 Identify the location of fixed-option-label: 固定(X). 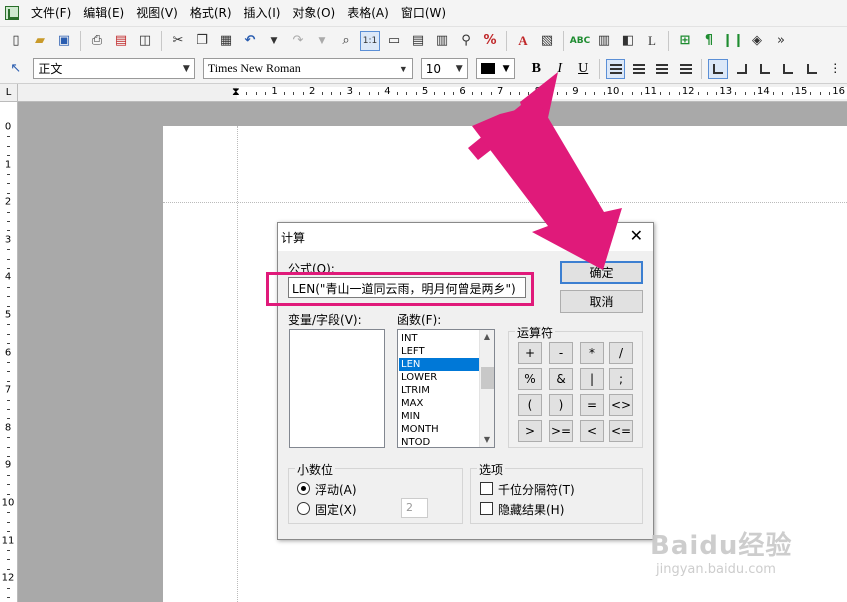
(336, 509).